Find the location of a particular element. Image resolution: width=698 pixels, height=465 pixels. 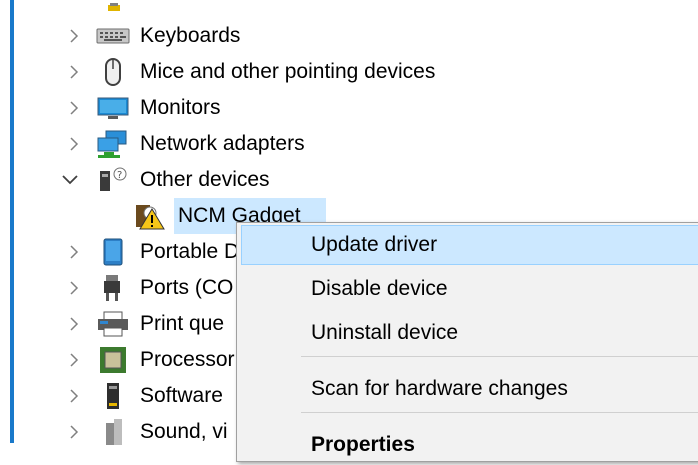

tree-item-label: Processor is located at coordinates (187, 359).